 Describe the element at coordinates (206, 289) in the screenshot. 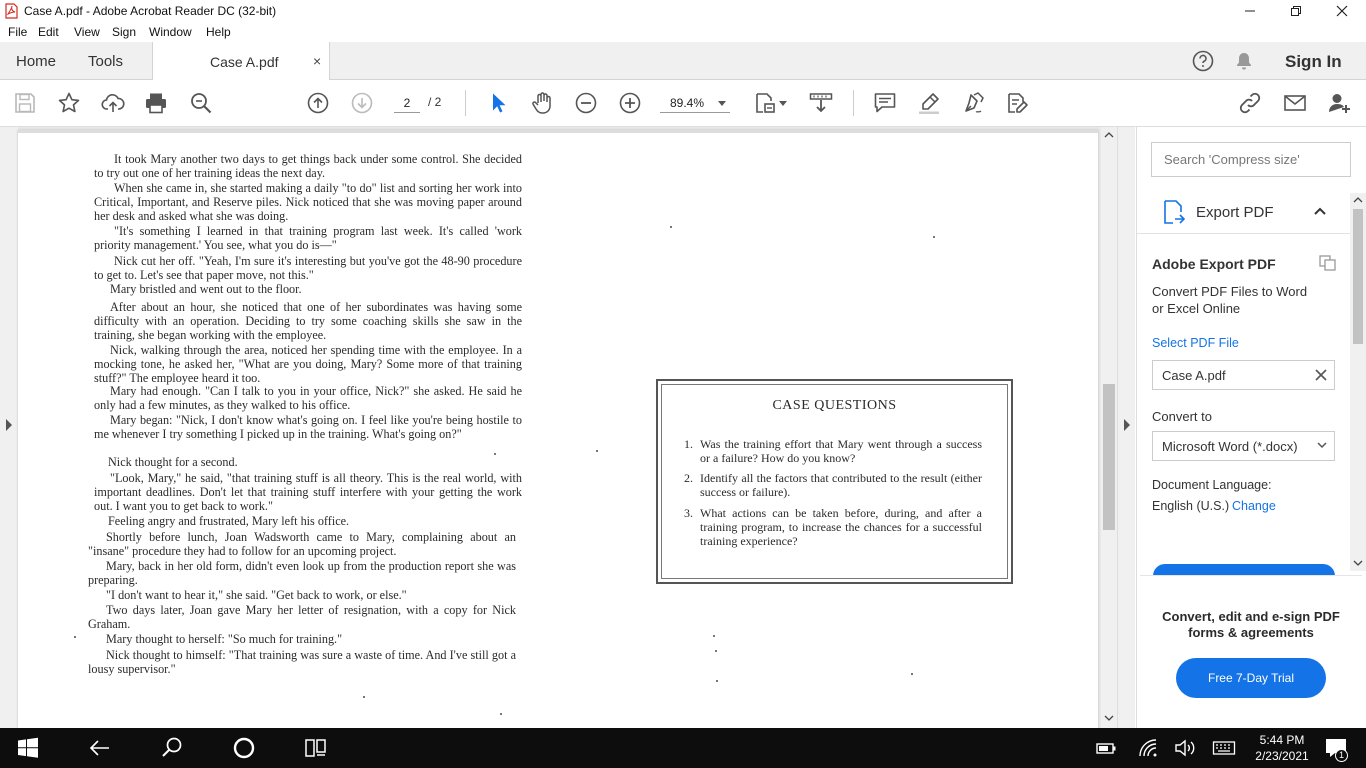

I see `document-paragraph: Mary bristled and went out to the floor.` at that location.